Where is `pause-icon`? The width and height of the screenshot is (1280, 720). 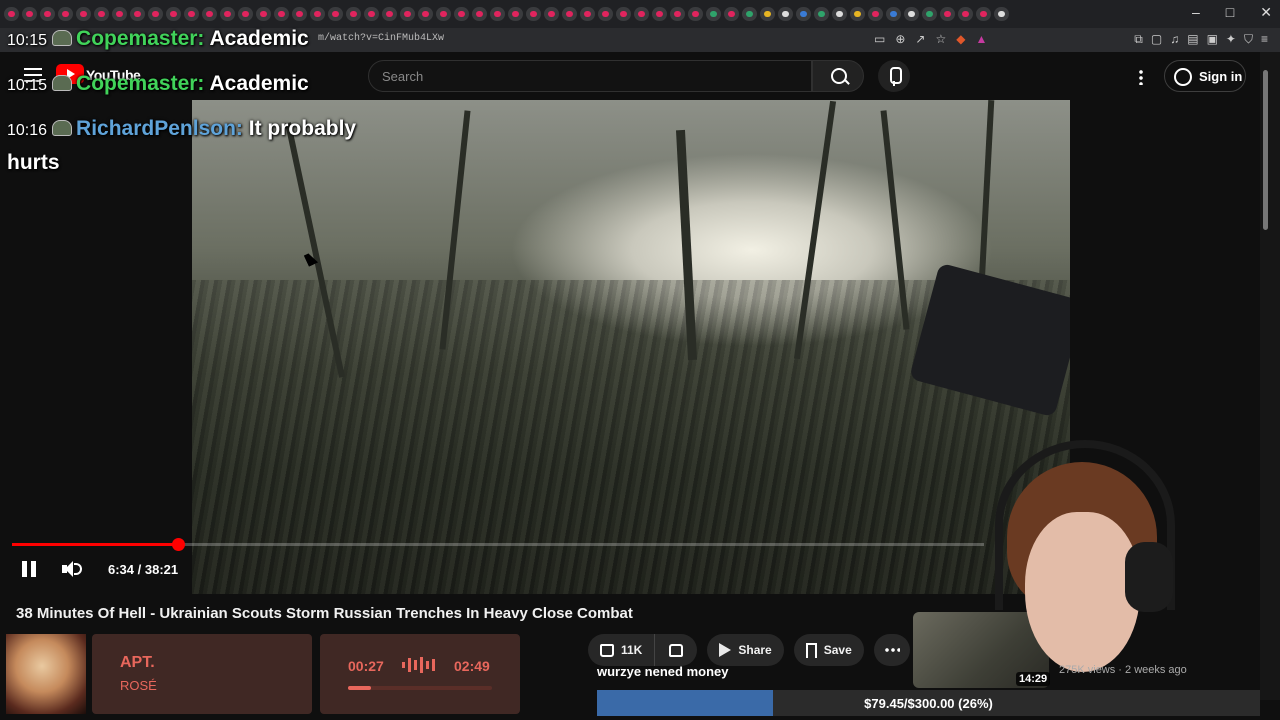
pause-icon is located at coordinates (29, 569).